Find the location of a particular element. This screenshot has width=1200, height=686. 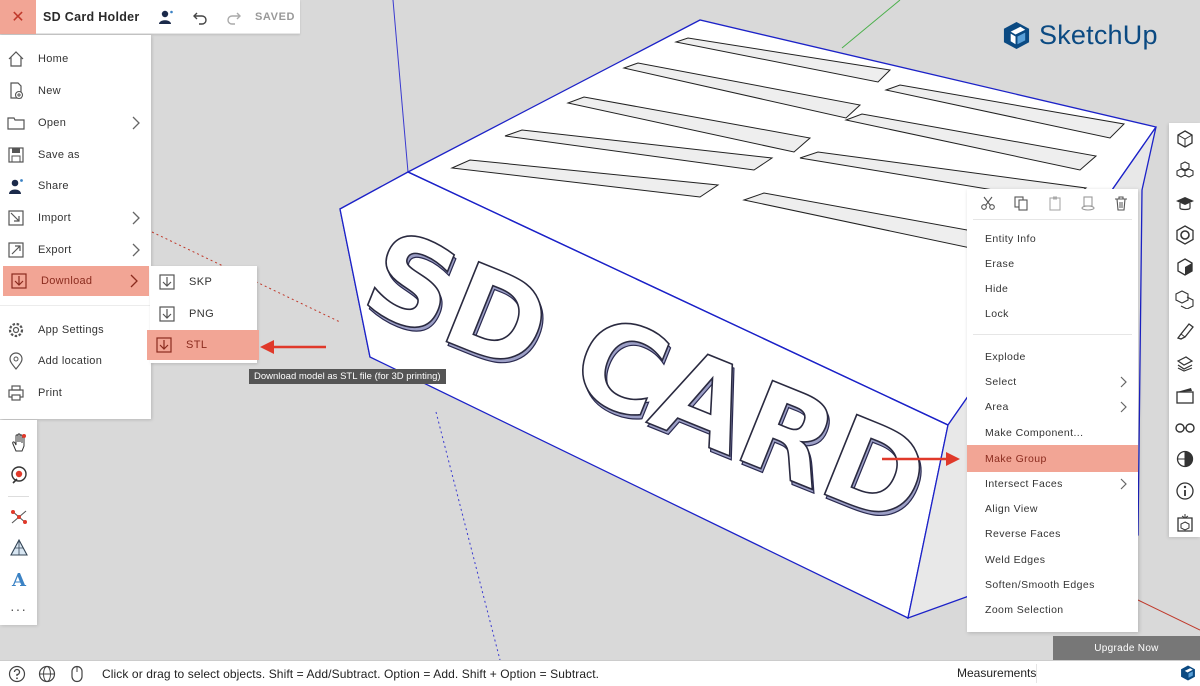

delete-button is located at coordinates (1121, 203).